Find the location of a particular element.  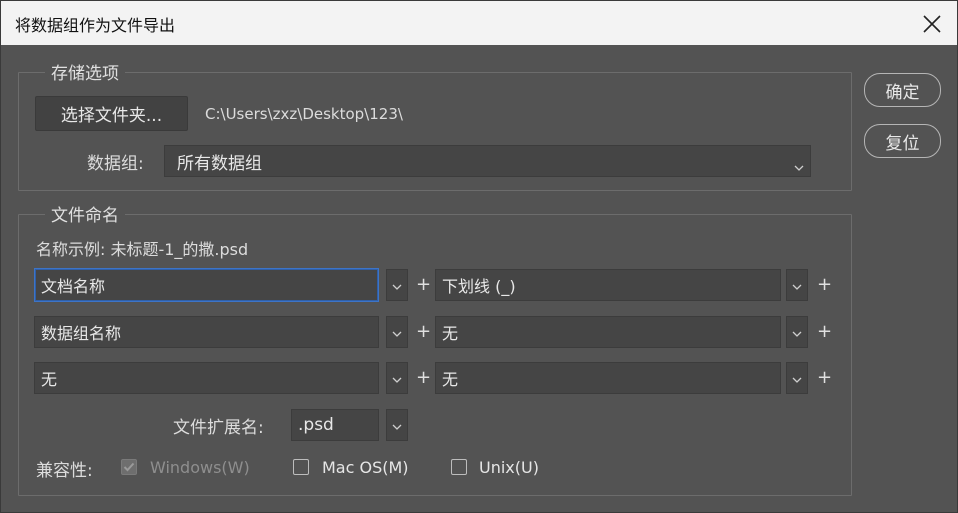

naming-dropdown-2-left is located at coordinates (397, 332).